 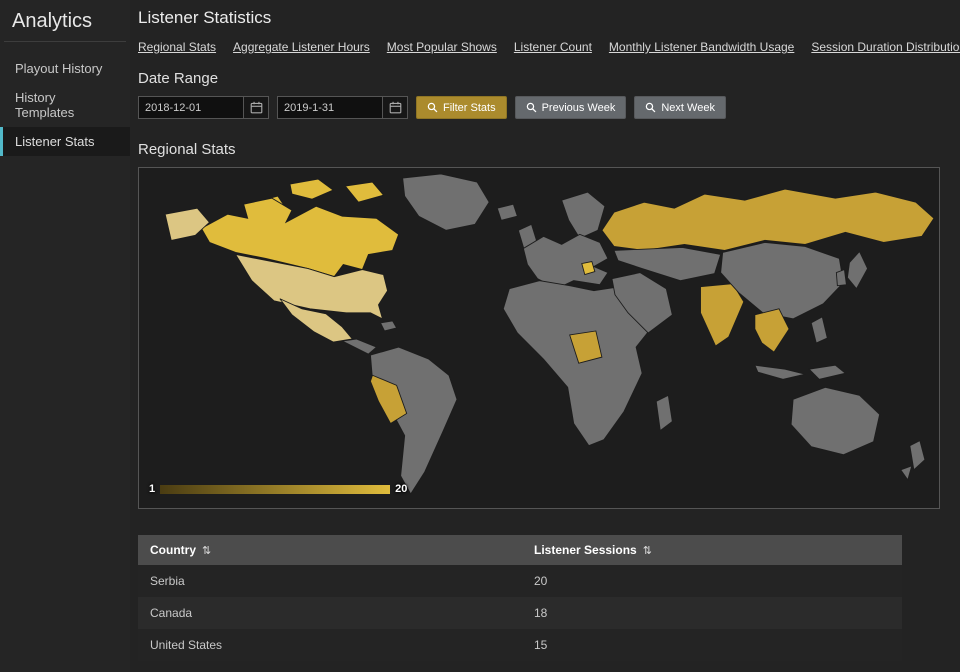 What do you see at coordinates (186, 645) in the screenshot?
I see `cell-country: United States` at bounding box center [186, 645].